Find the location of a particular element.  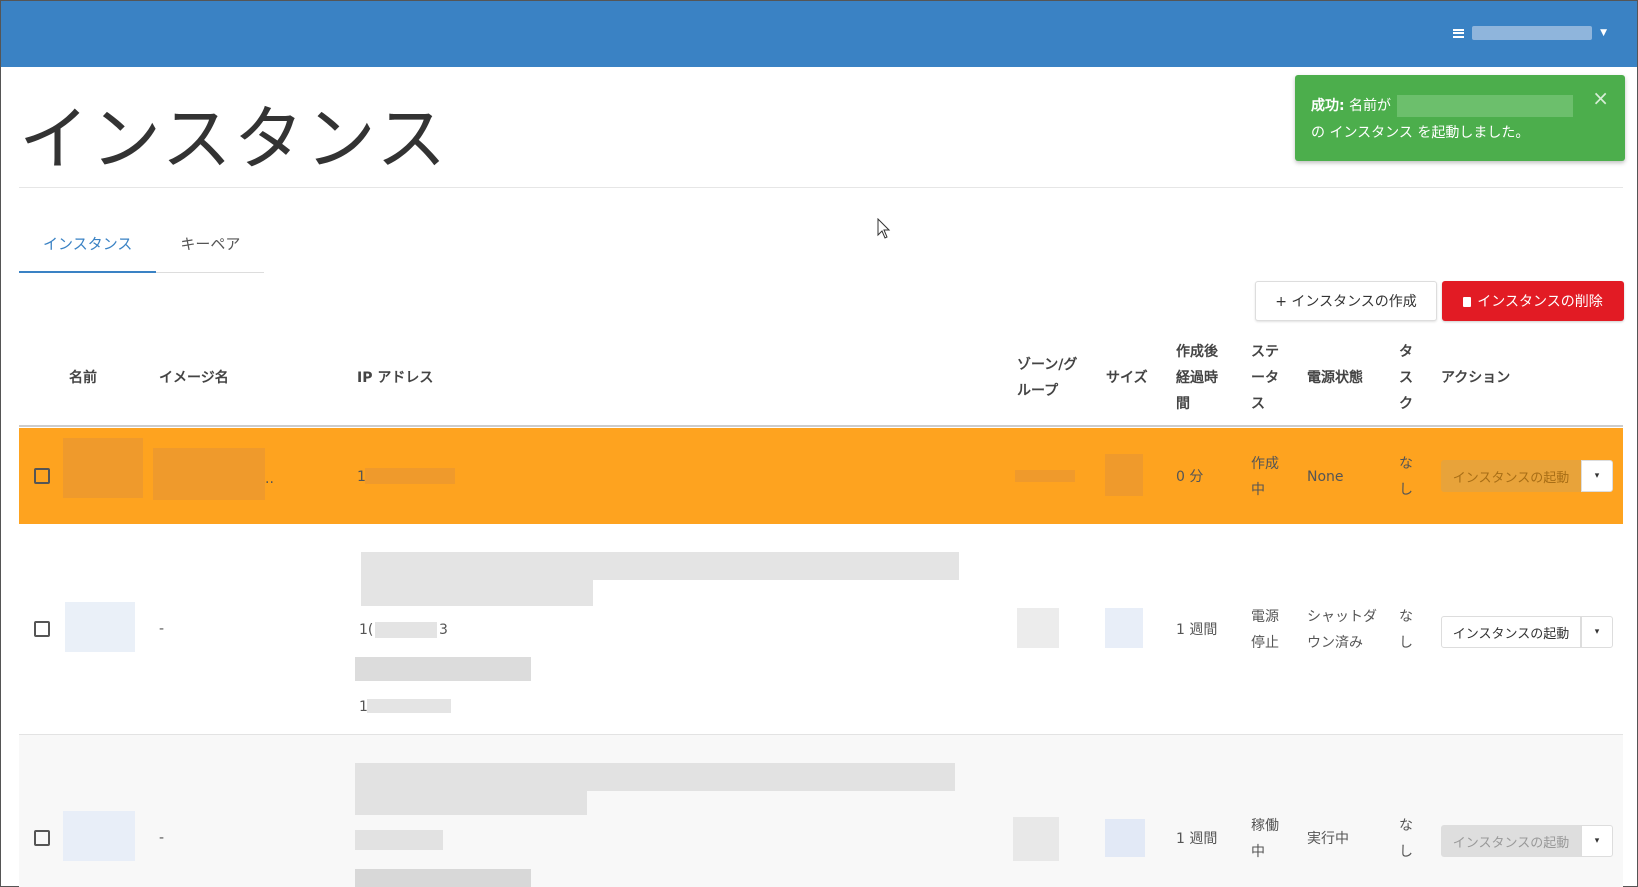

age: 0 分 is located at coordinates (1190, 477).